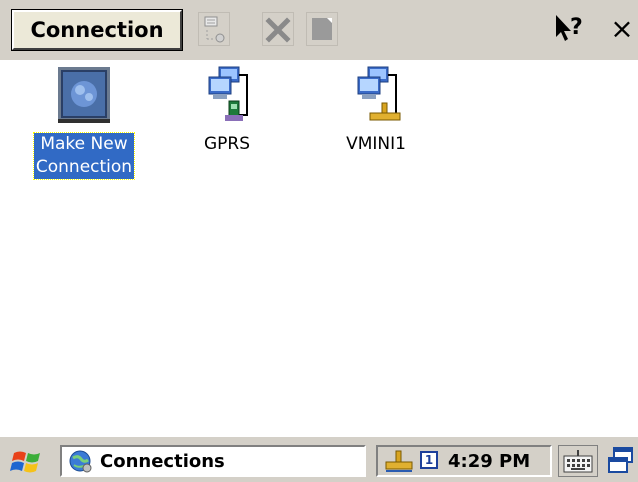 This screenshot has width=638, height=482. I want to click on close-button: ×, so click(622, 29).